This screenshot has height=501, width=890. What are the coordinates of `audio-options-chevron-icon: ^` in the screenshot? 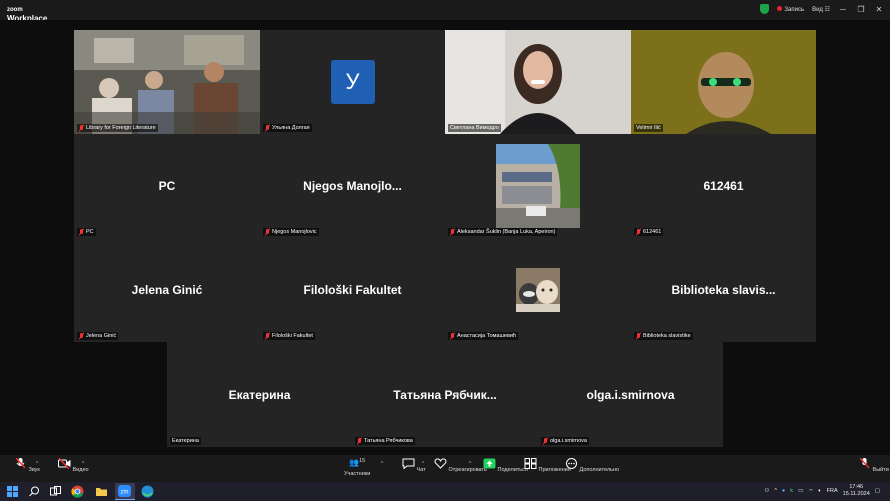 It's located at (37, 464).